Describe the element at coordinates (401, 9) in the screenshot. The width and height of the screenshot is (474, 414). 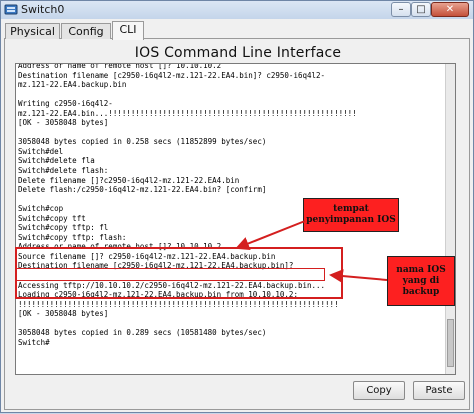
I see `minimize-button: –` at that location.